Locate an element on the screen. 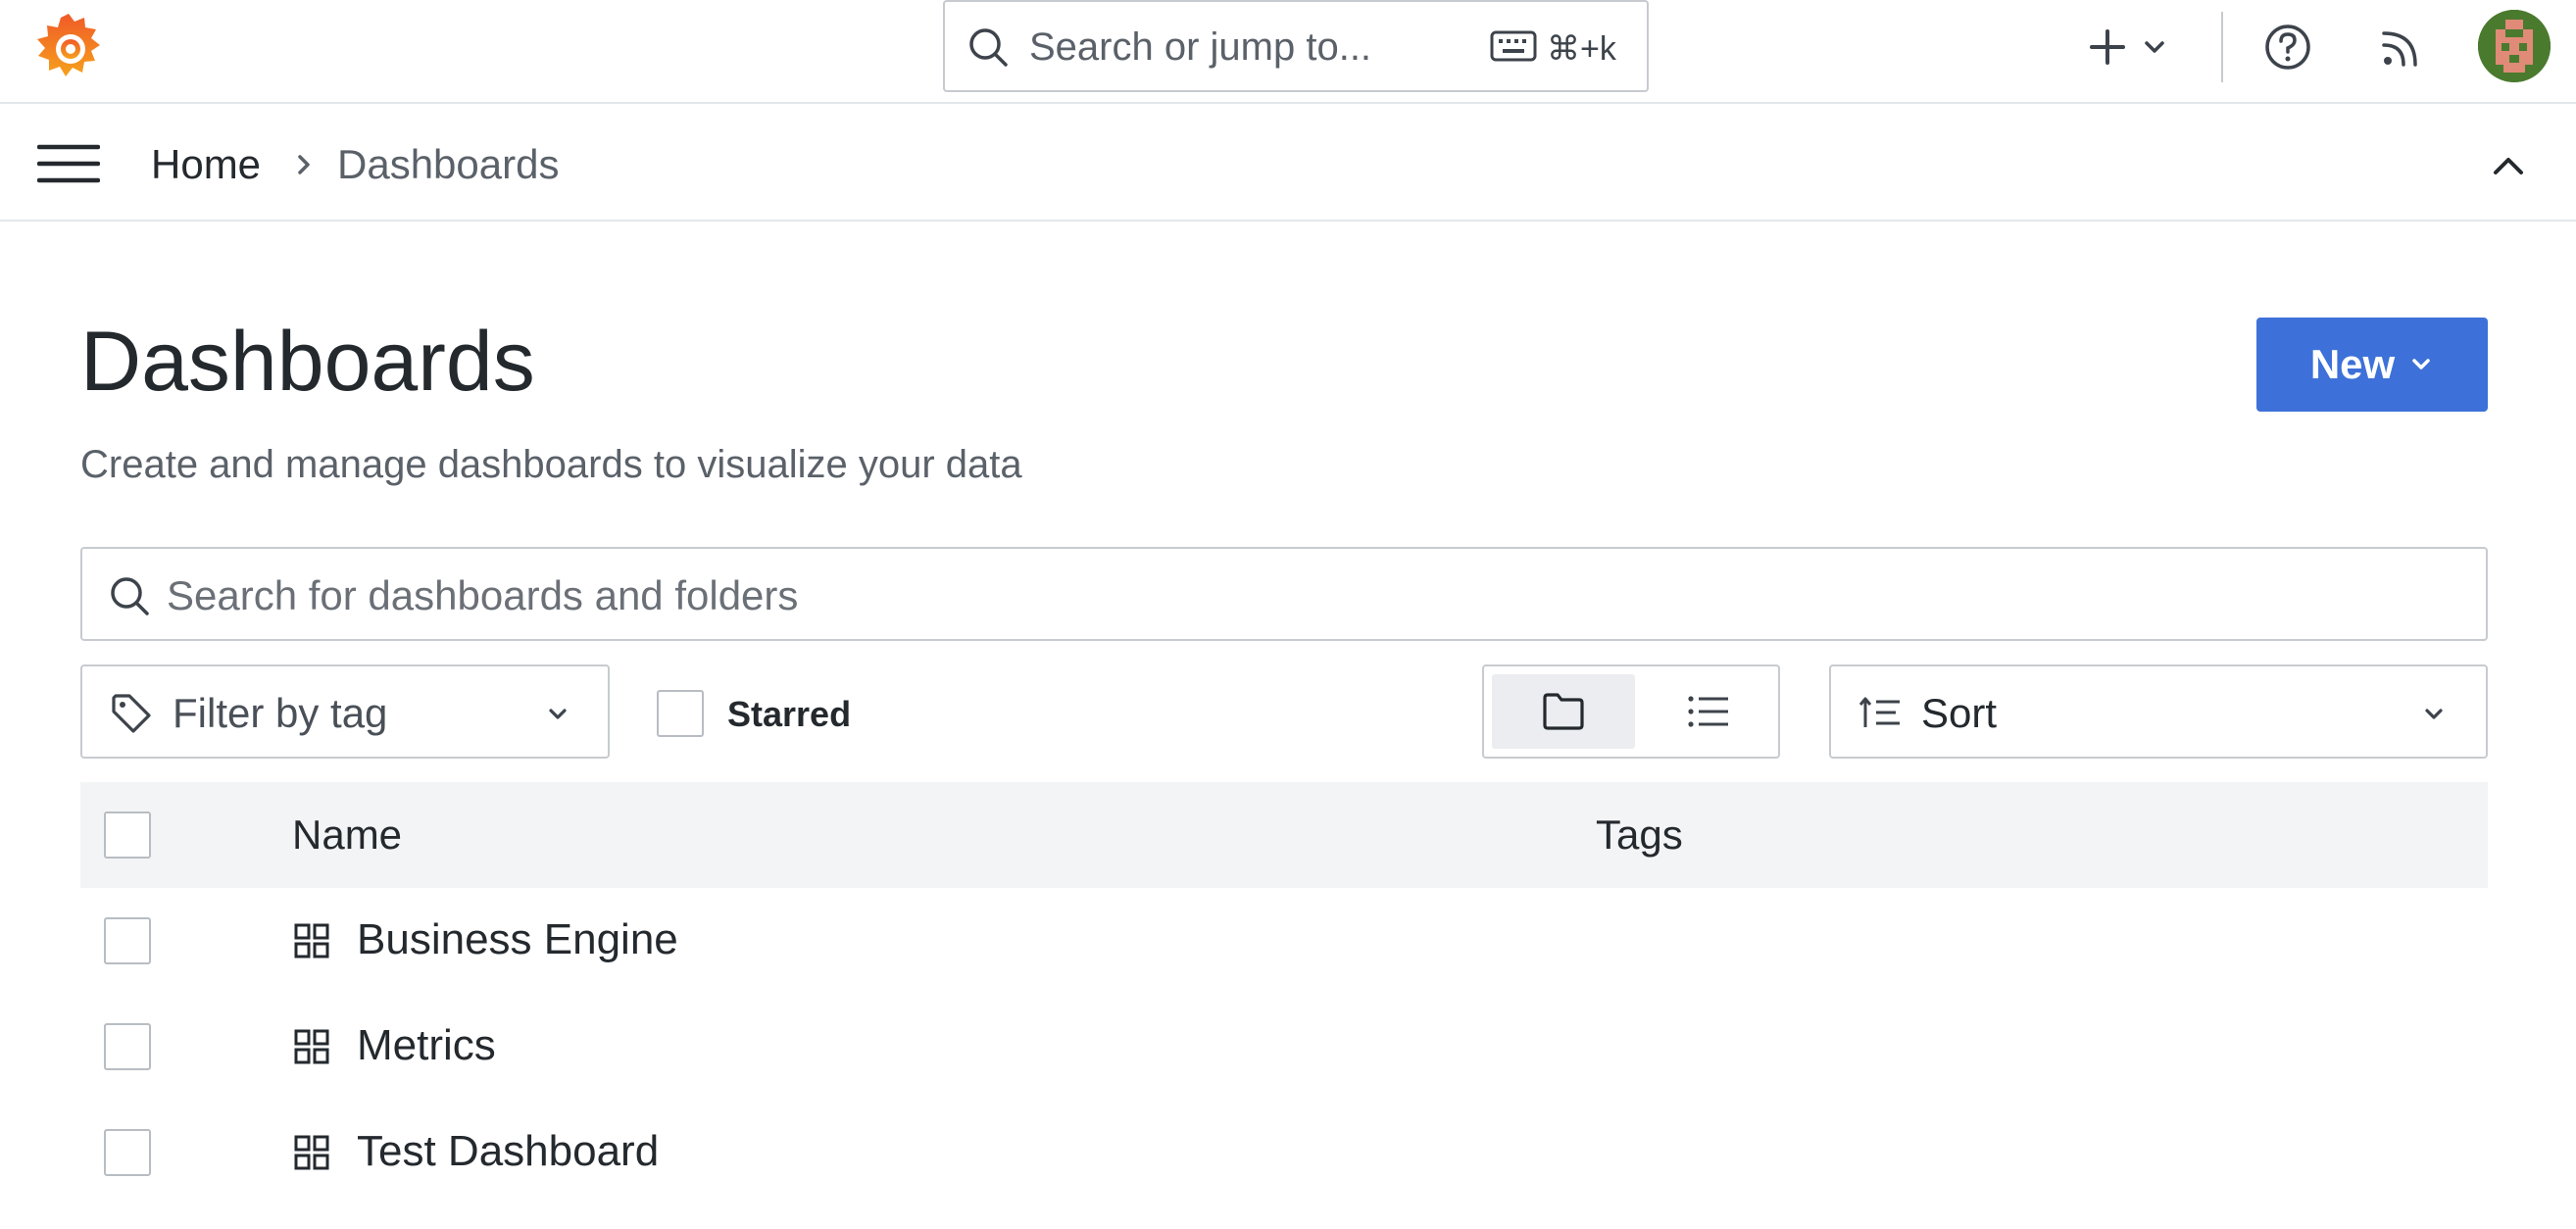 The image size is (2576, 1229). dashboard-search-placeholder: Search for dashboards and folders is located at coordinates (483, 595).